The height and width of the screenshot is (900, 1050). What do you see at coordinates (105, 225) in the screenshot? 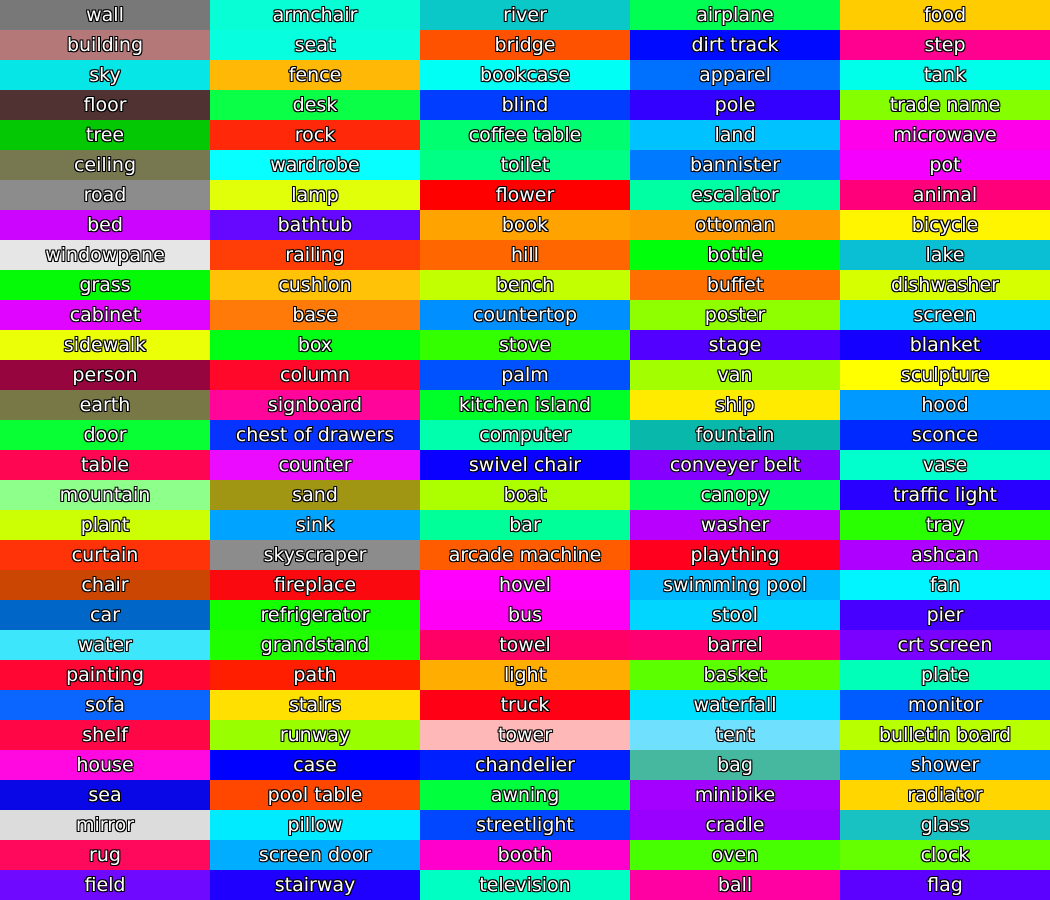
I see `legend-cell: bed` at bounding box center [105, 225].